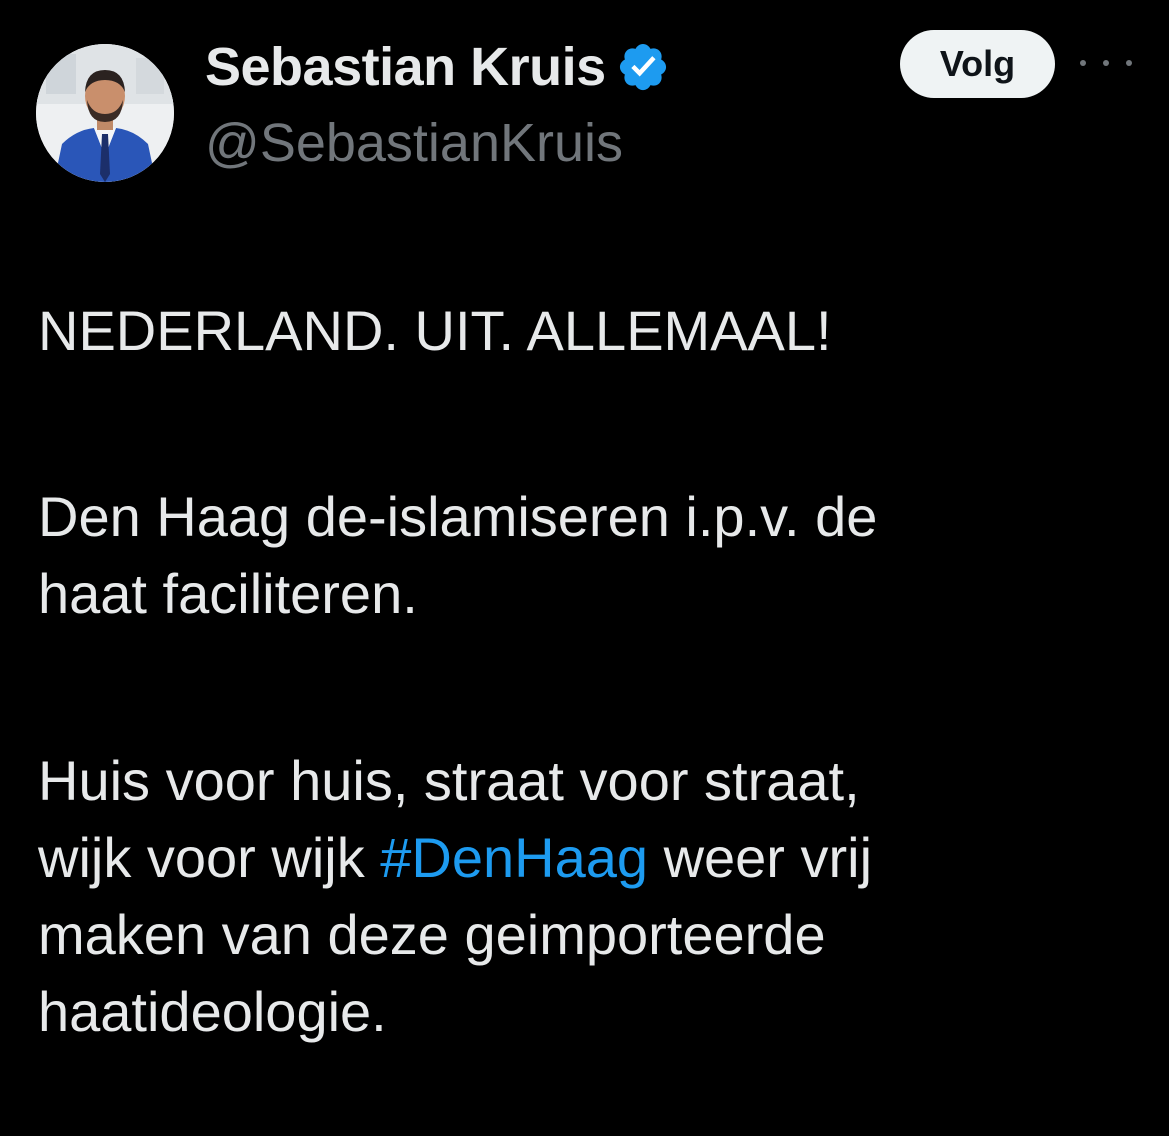  Describe the element at coordinates (209, 857) in the screenshot. I see `tweet-text-segment: wijk voor wijk` at that location.